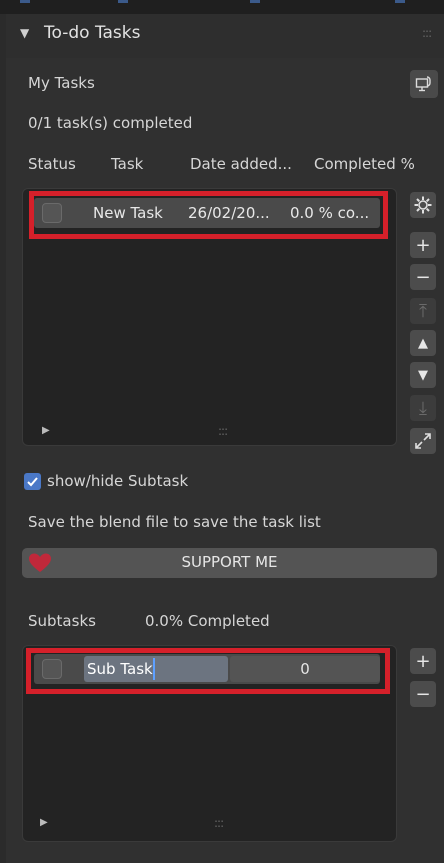  I want to click on list-resize-grip-icon: :::, so click(223, 431).